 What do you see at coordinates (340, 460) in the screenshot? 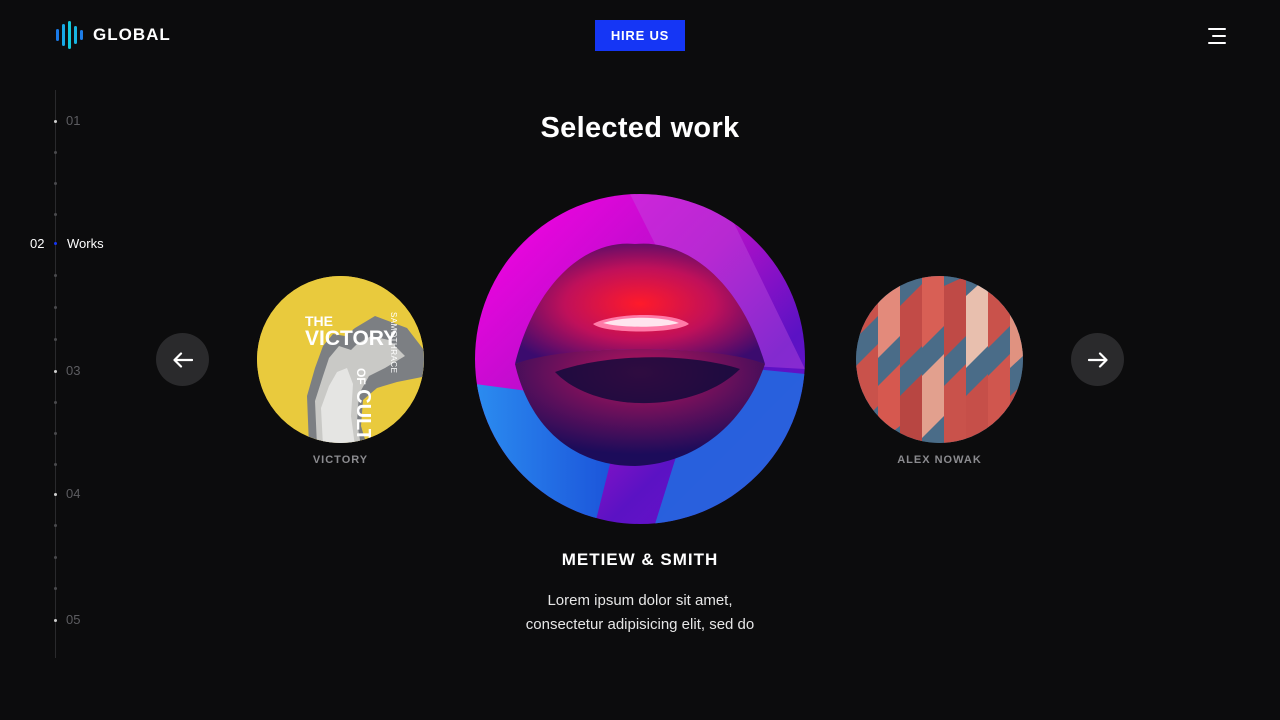
I see `work-caption-victory: VICTORY` at bounding box center [340, 460].